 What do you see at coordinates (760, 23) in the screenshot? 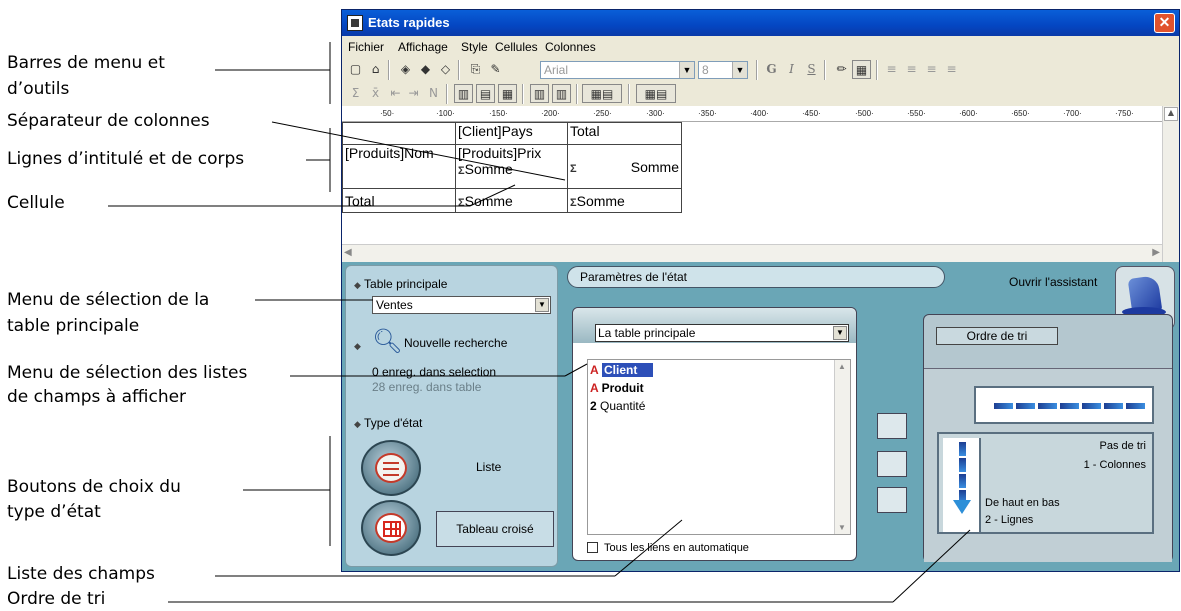
I see `title-bar: Etats rapides ✕` at bounding box center [760, 23].